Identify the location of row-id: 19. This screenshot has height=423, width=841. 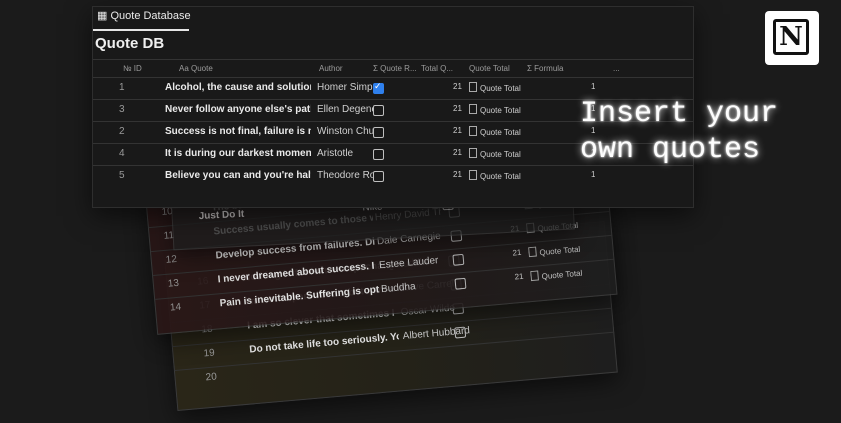
(209, 353).